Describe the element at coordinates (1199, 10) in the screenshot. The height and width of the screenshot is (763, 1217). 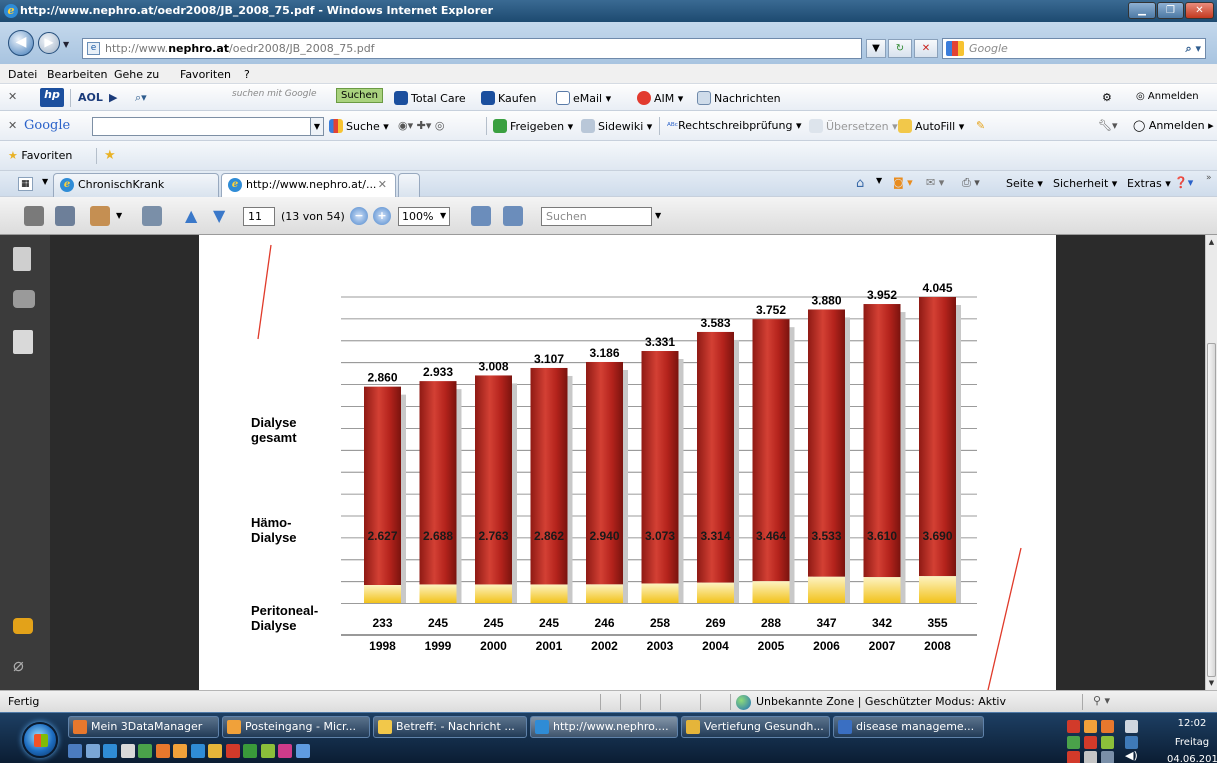
I see `close-window-button: ✕` at that location.